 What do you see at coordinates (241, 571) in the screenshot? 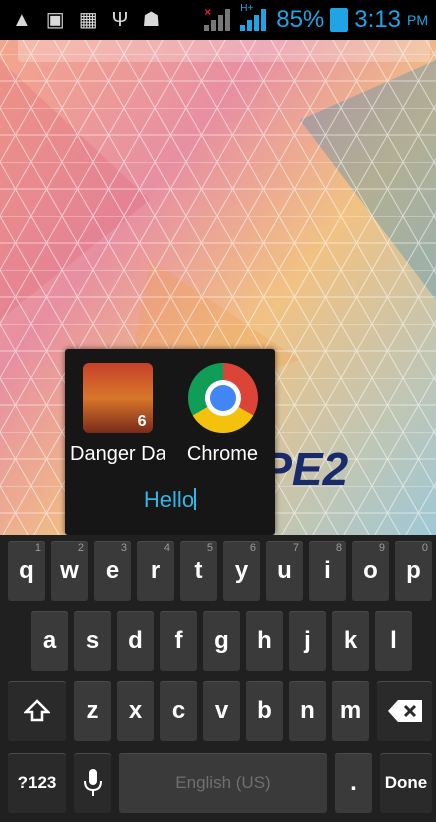
I see `key-y: 6y` at bounding box center [241, 571].